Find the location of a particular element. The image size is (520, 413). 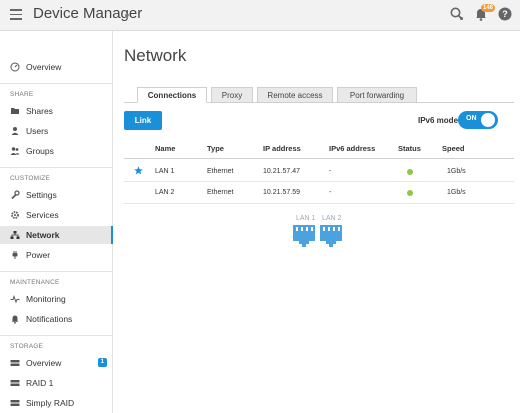

tab-remote-access: Remote access is located at coordinates (295, 95).